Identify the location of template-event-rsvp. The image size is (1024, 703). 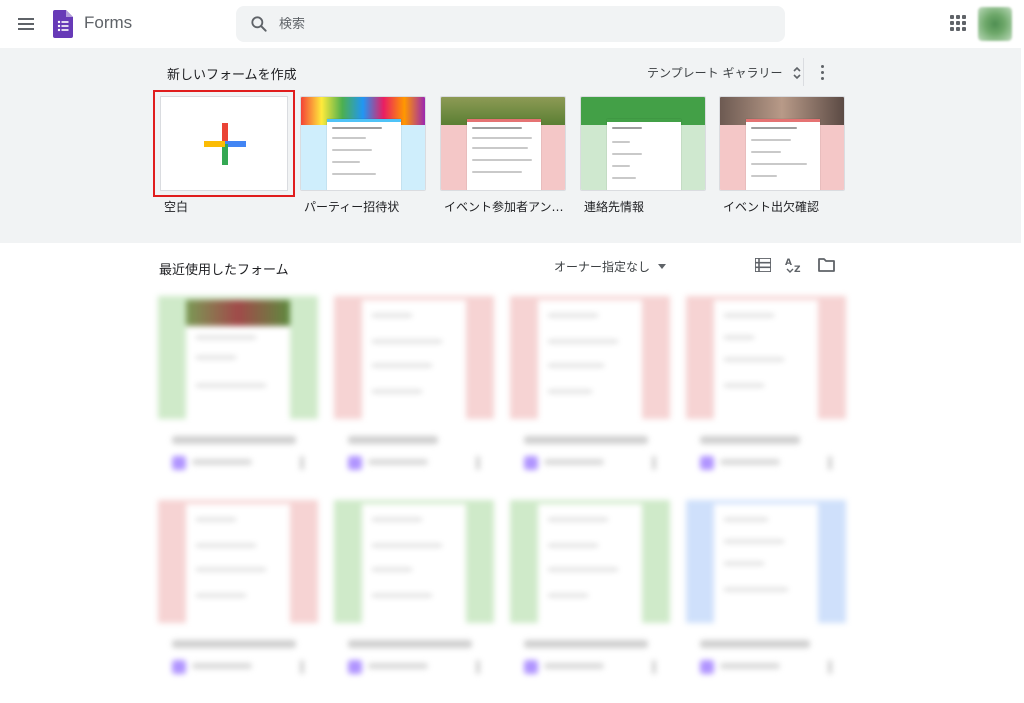
(782, 143).